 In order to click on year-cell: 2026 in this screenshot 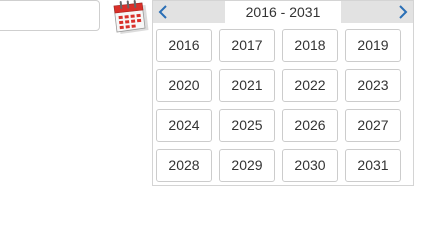, I will do `click(310, 125)`.